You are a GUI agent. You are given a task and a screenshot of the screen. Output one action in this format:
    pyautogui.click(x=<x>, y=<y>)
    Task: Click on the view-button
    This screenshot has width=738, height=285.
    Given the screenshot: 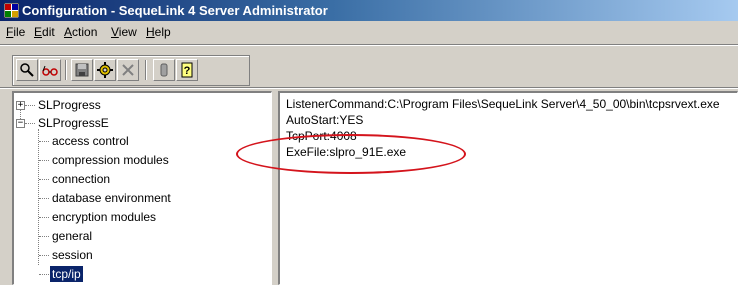 What is the action you would take?
    pyautogui.click(x=50, y=70)
    